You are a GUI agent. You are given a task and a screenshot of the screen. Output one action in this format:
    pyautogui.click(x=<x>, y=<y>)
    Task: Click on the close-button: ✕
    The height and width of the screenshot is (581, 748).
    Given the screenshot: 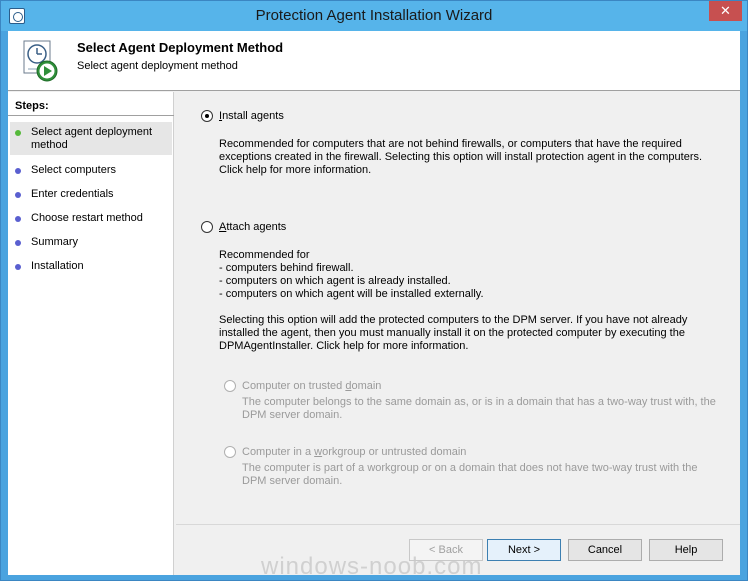 What is the action you would take?
    pyautogui.click(x=725, y=11)
    